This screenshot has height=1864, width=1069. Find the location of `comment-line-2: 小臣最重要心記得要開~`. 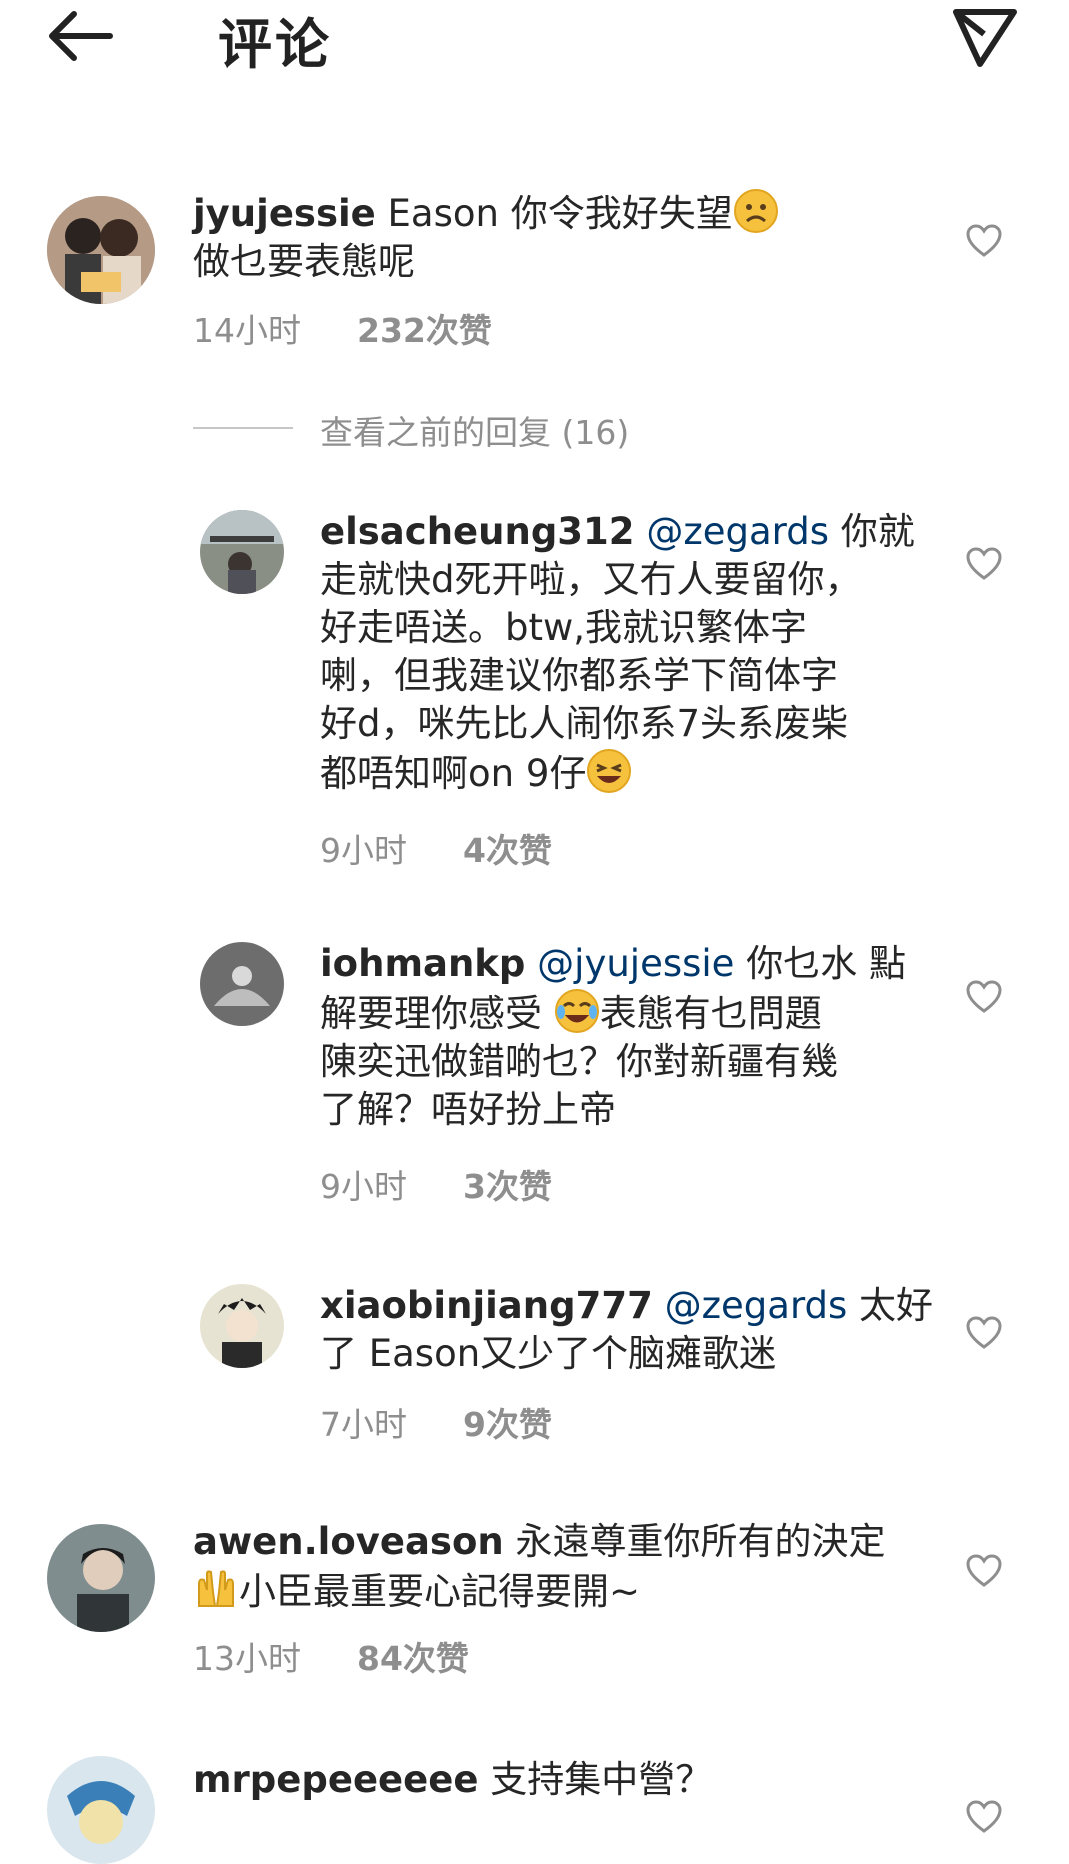

comment-line-2: 小臣最重要心記得要開~ is located at coordinates (539, 1591).